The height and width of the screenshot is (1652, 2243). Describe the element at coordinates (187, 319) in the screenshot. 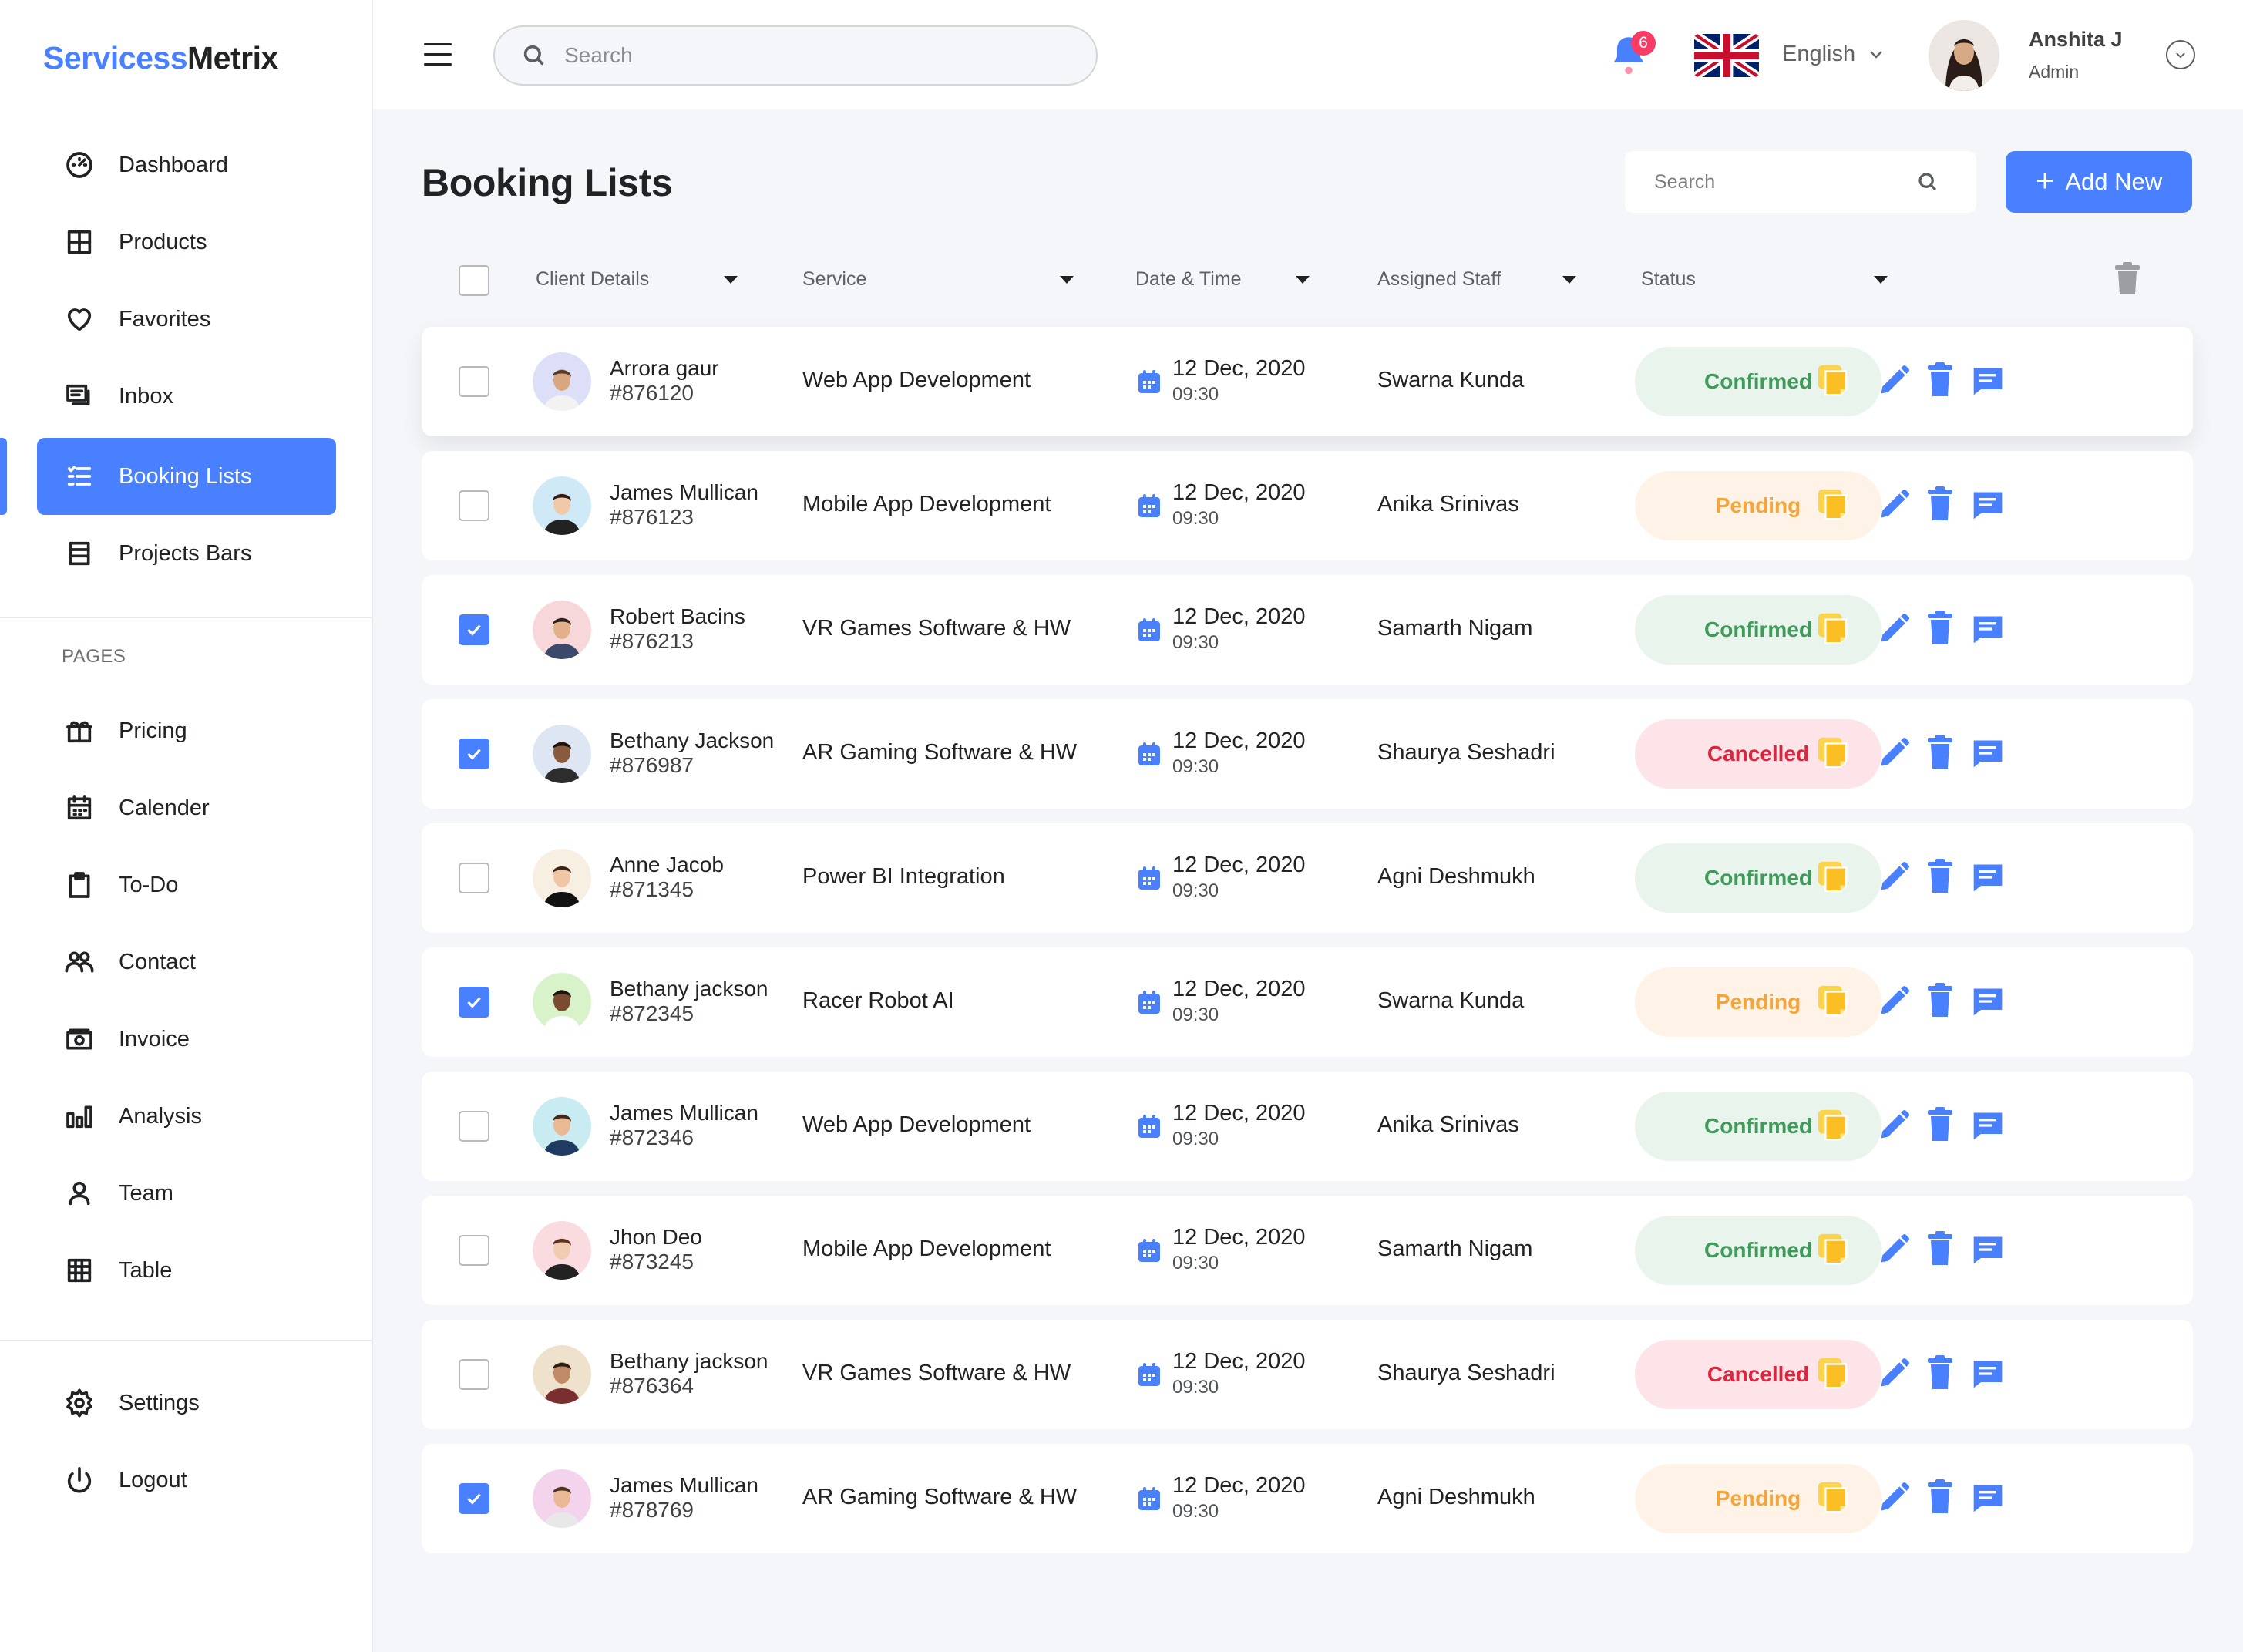

I see `sidebar-item-favorites: Favorites` at that location.